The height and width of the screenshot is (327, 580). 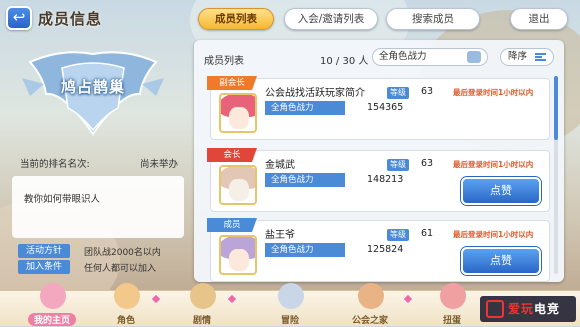 I want to click on scroll-thumb, so click(x=556, y=108).